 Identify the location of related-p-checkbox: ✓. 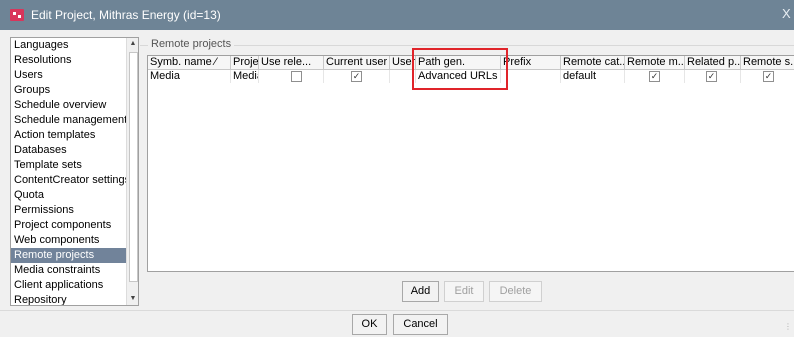
(711, 76).